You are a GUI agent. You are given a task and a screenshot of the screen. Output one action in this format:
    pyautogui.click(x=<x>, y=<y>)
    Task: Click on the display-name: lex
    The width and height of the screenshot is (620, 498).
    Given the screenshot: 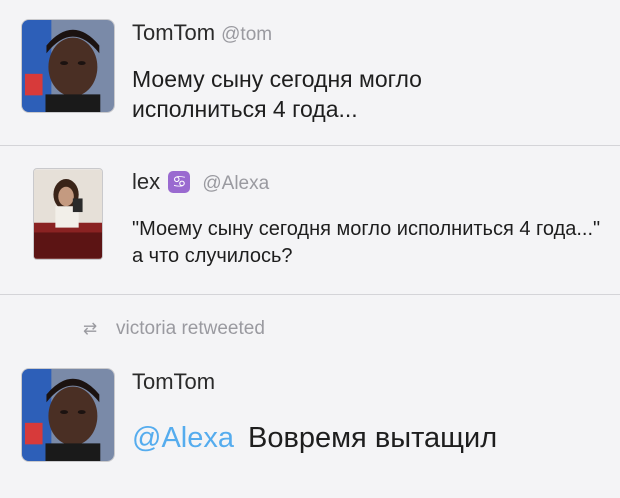 What is the action you would take?
    pyautogui.click(x=146, y=181)
    